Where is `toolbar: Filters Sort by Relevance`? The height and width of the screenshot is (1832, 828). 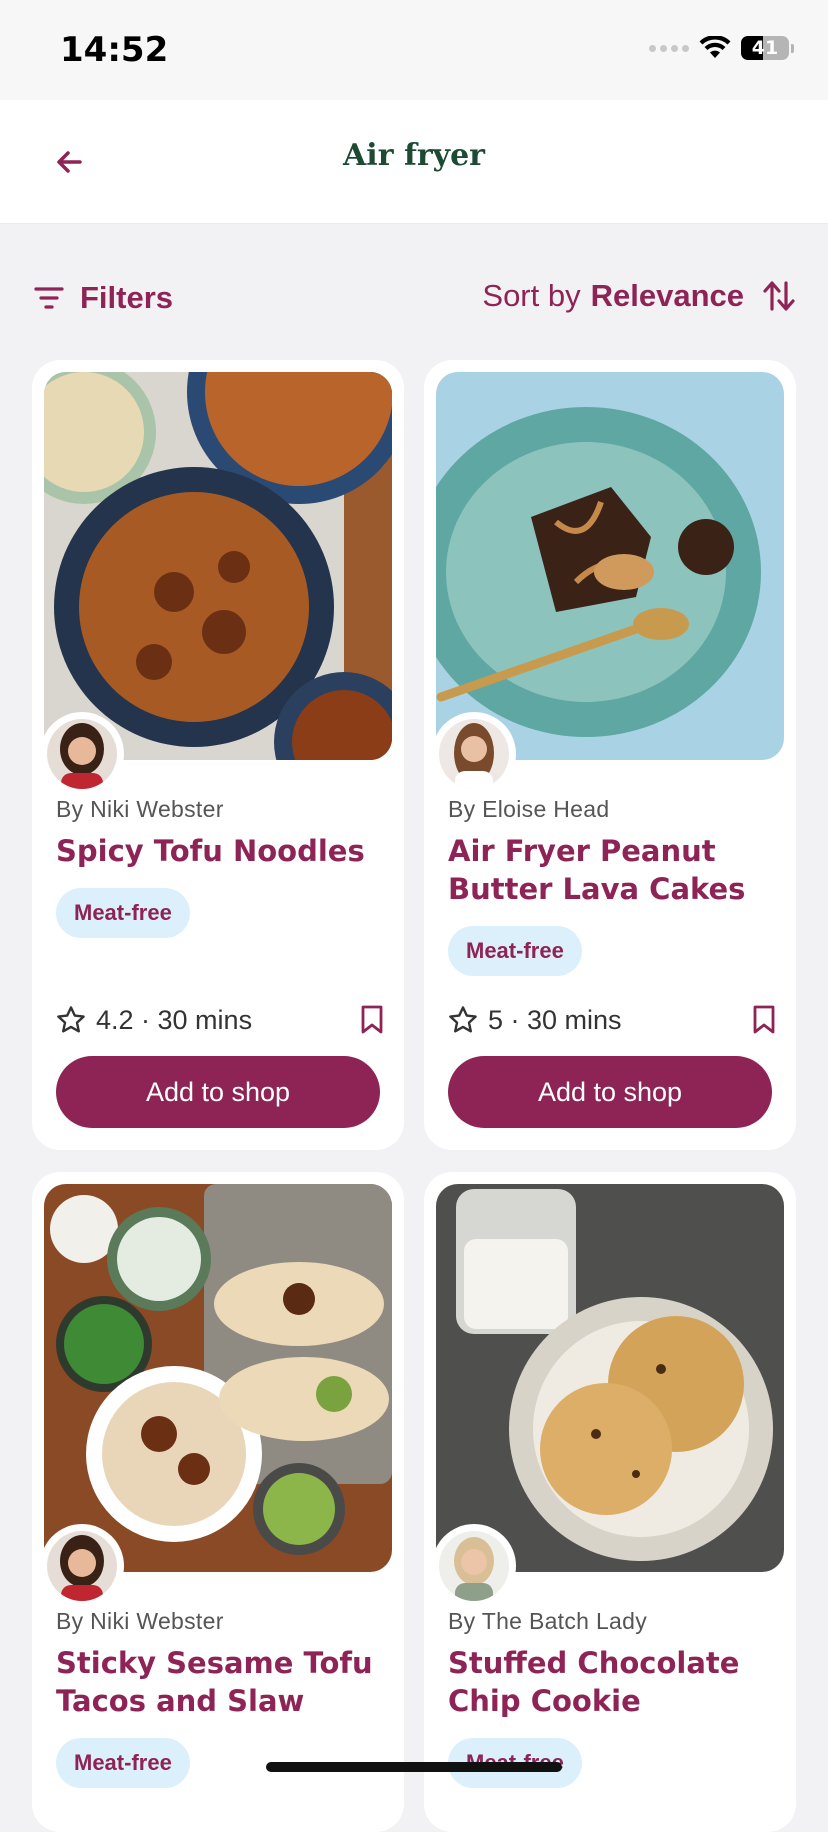
toolbar: Filters Sort by Relevance is located at coordinates (414, 289).